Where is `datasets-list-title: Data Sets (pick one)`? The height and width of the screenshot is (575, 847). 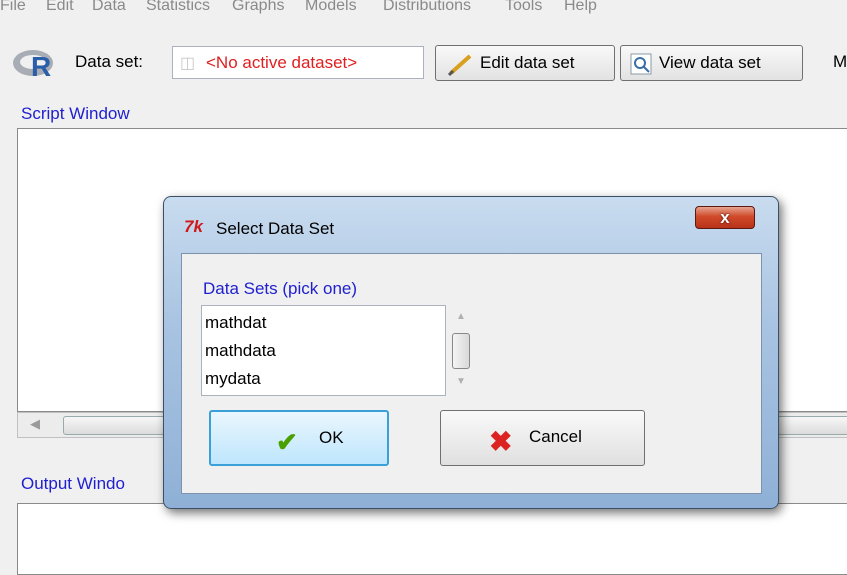 datasets-list-title: Data Sets (pick one) is located at coordinates (280, 288).